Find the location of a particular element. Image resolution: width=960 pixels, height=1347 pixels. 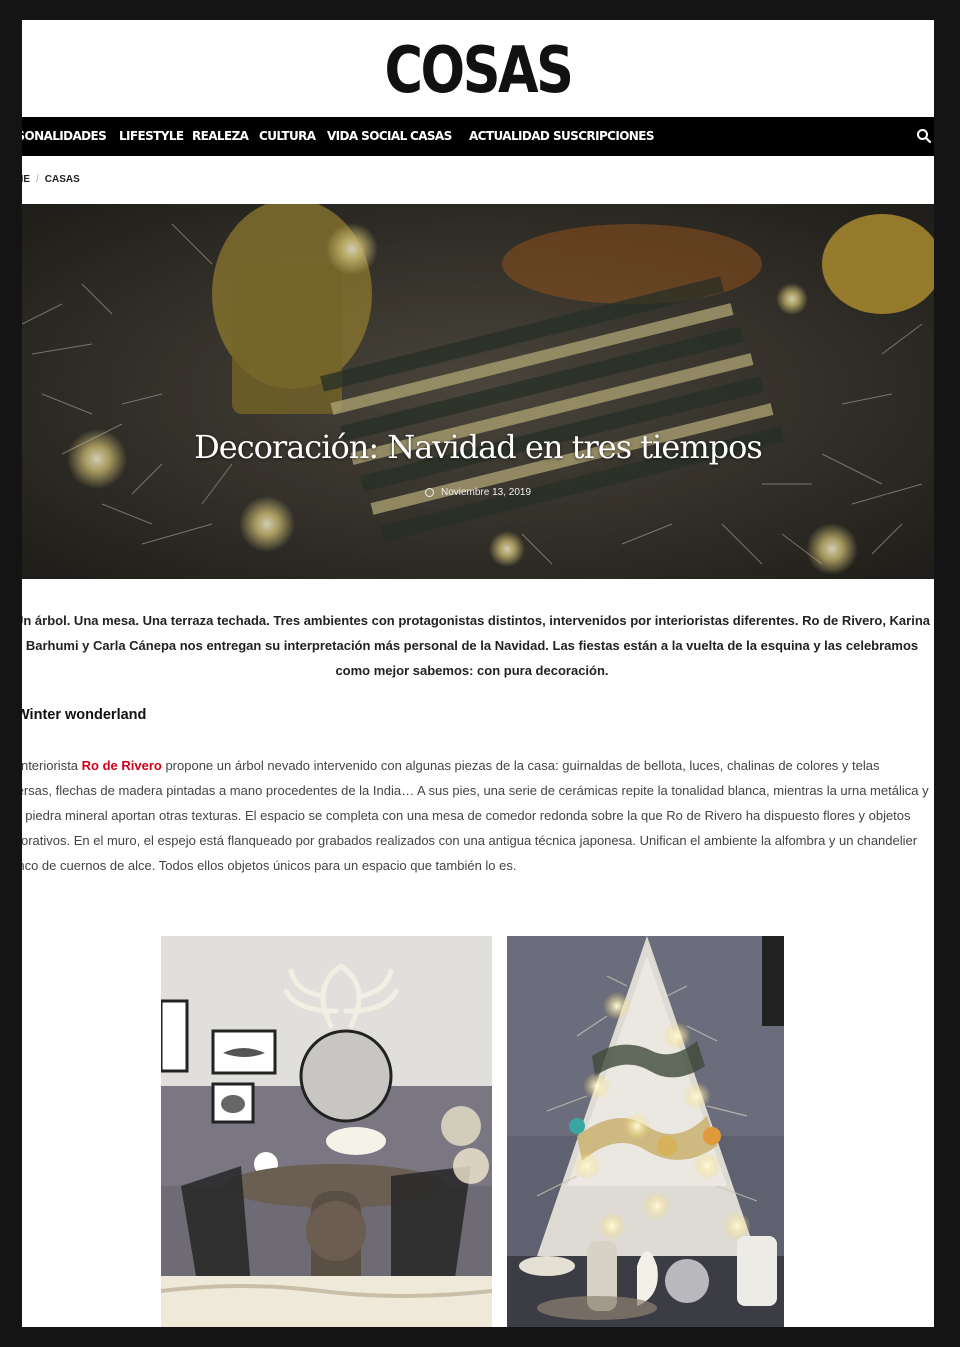

search-icon is located at coordinates (924, 136).